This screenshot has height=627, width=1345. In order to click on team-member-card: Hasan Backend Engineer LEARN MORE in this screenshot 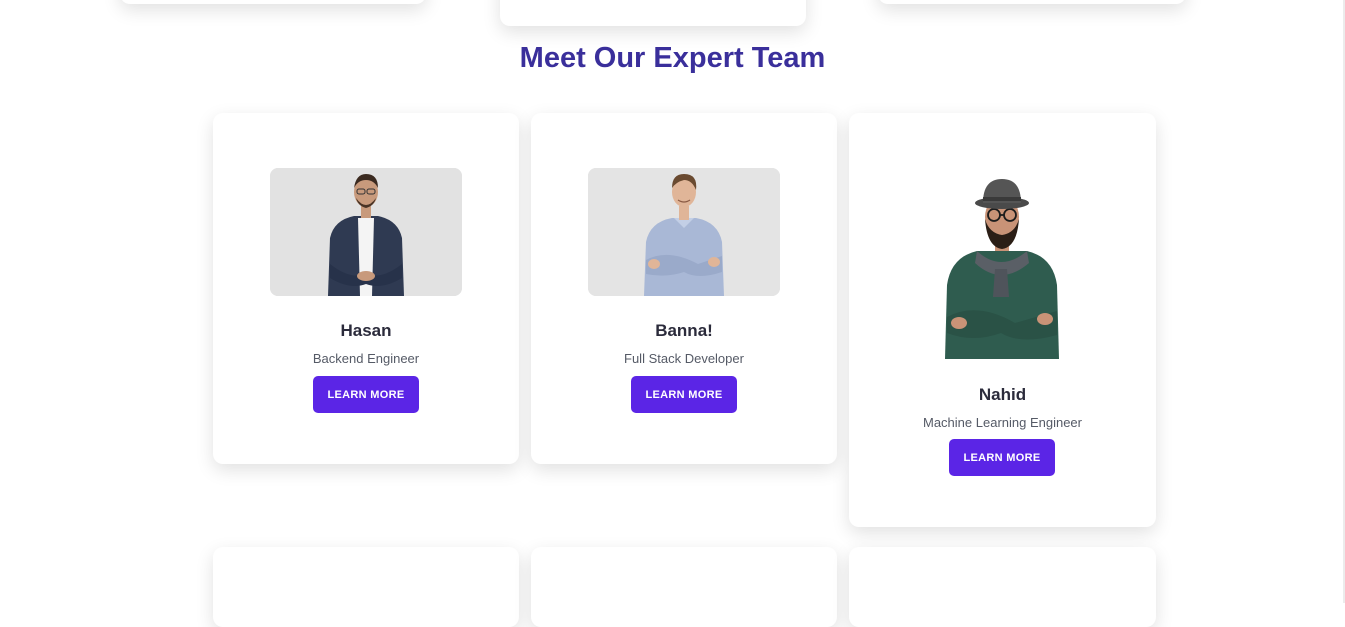, I will do `click(366, 288)`.